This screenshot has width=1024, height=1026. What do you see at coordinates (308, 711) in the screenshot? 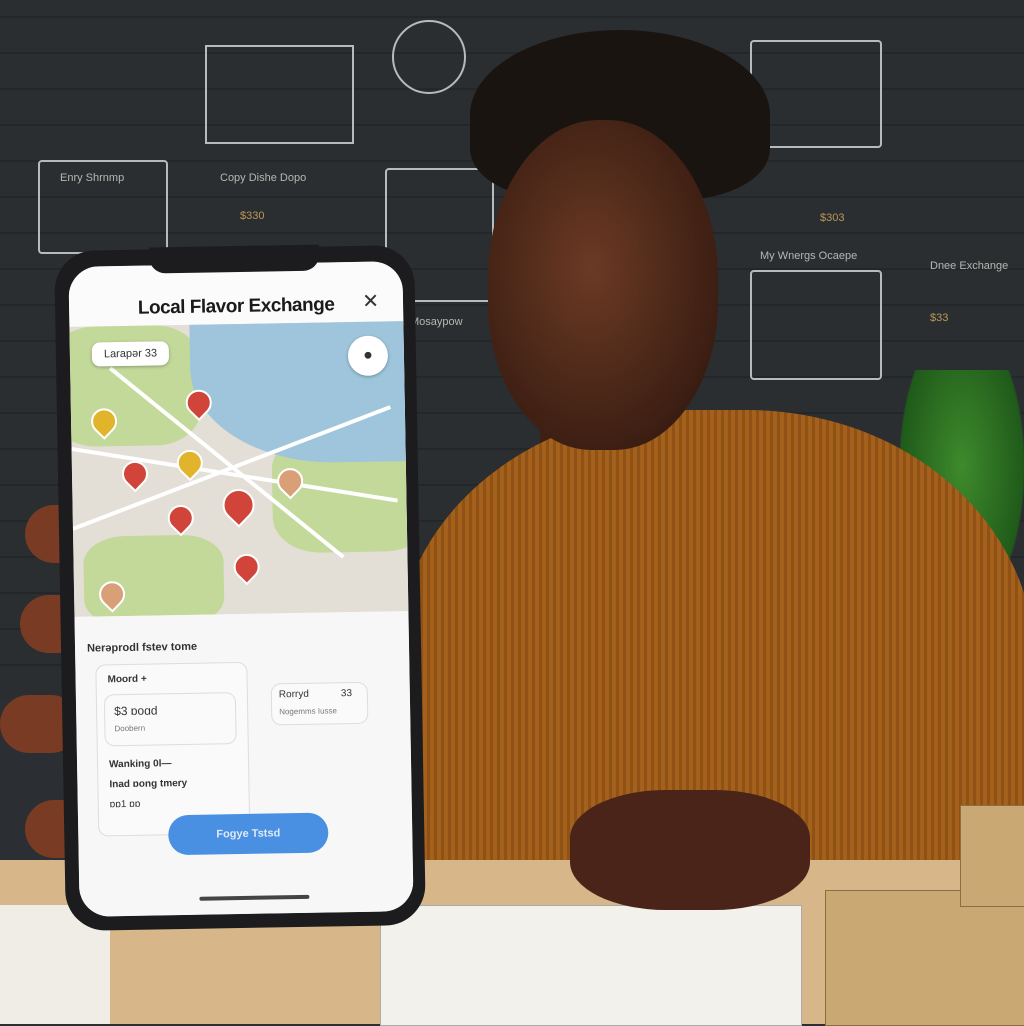
I see `info-card-sub: Nogemms Iusse` at bounding box center [308, 711].